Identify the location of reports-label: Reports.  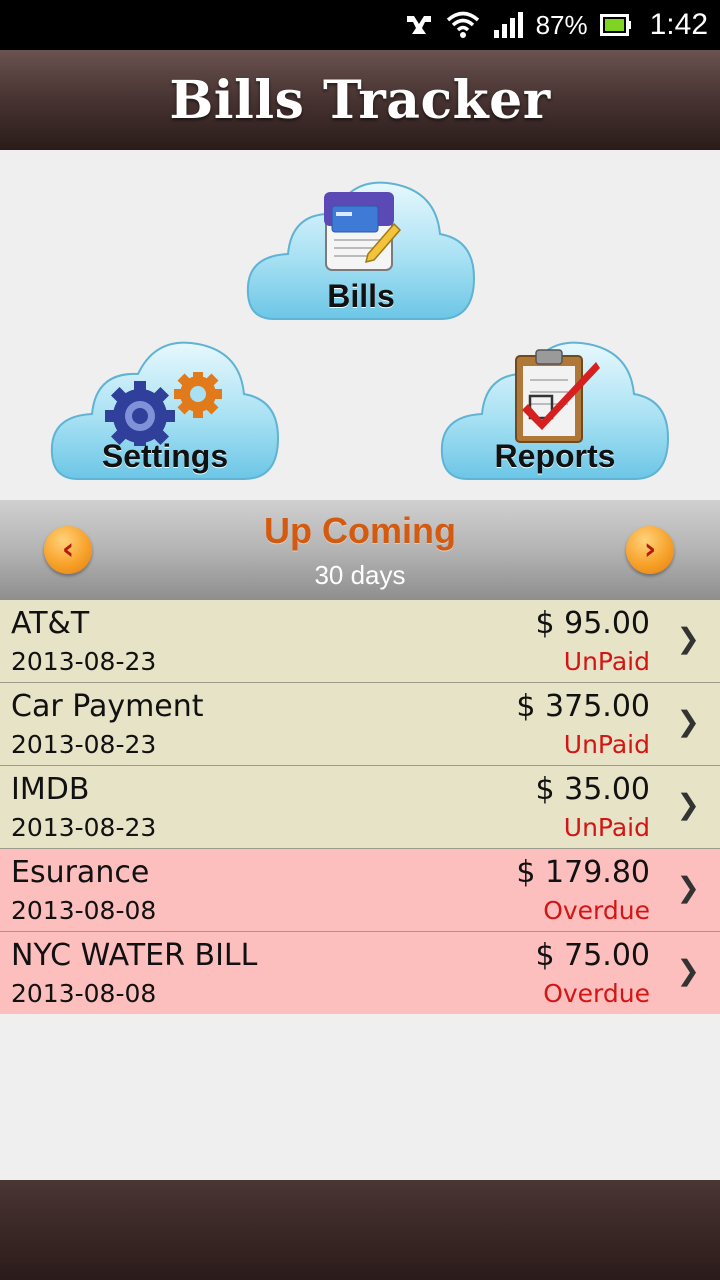
(555, 456).